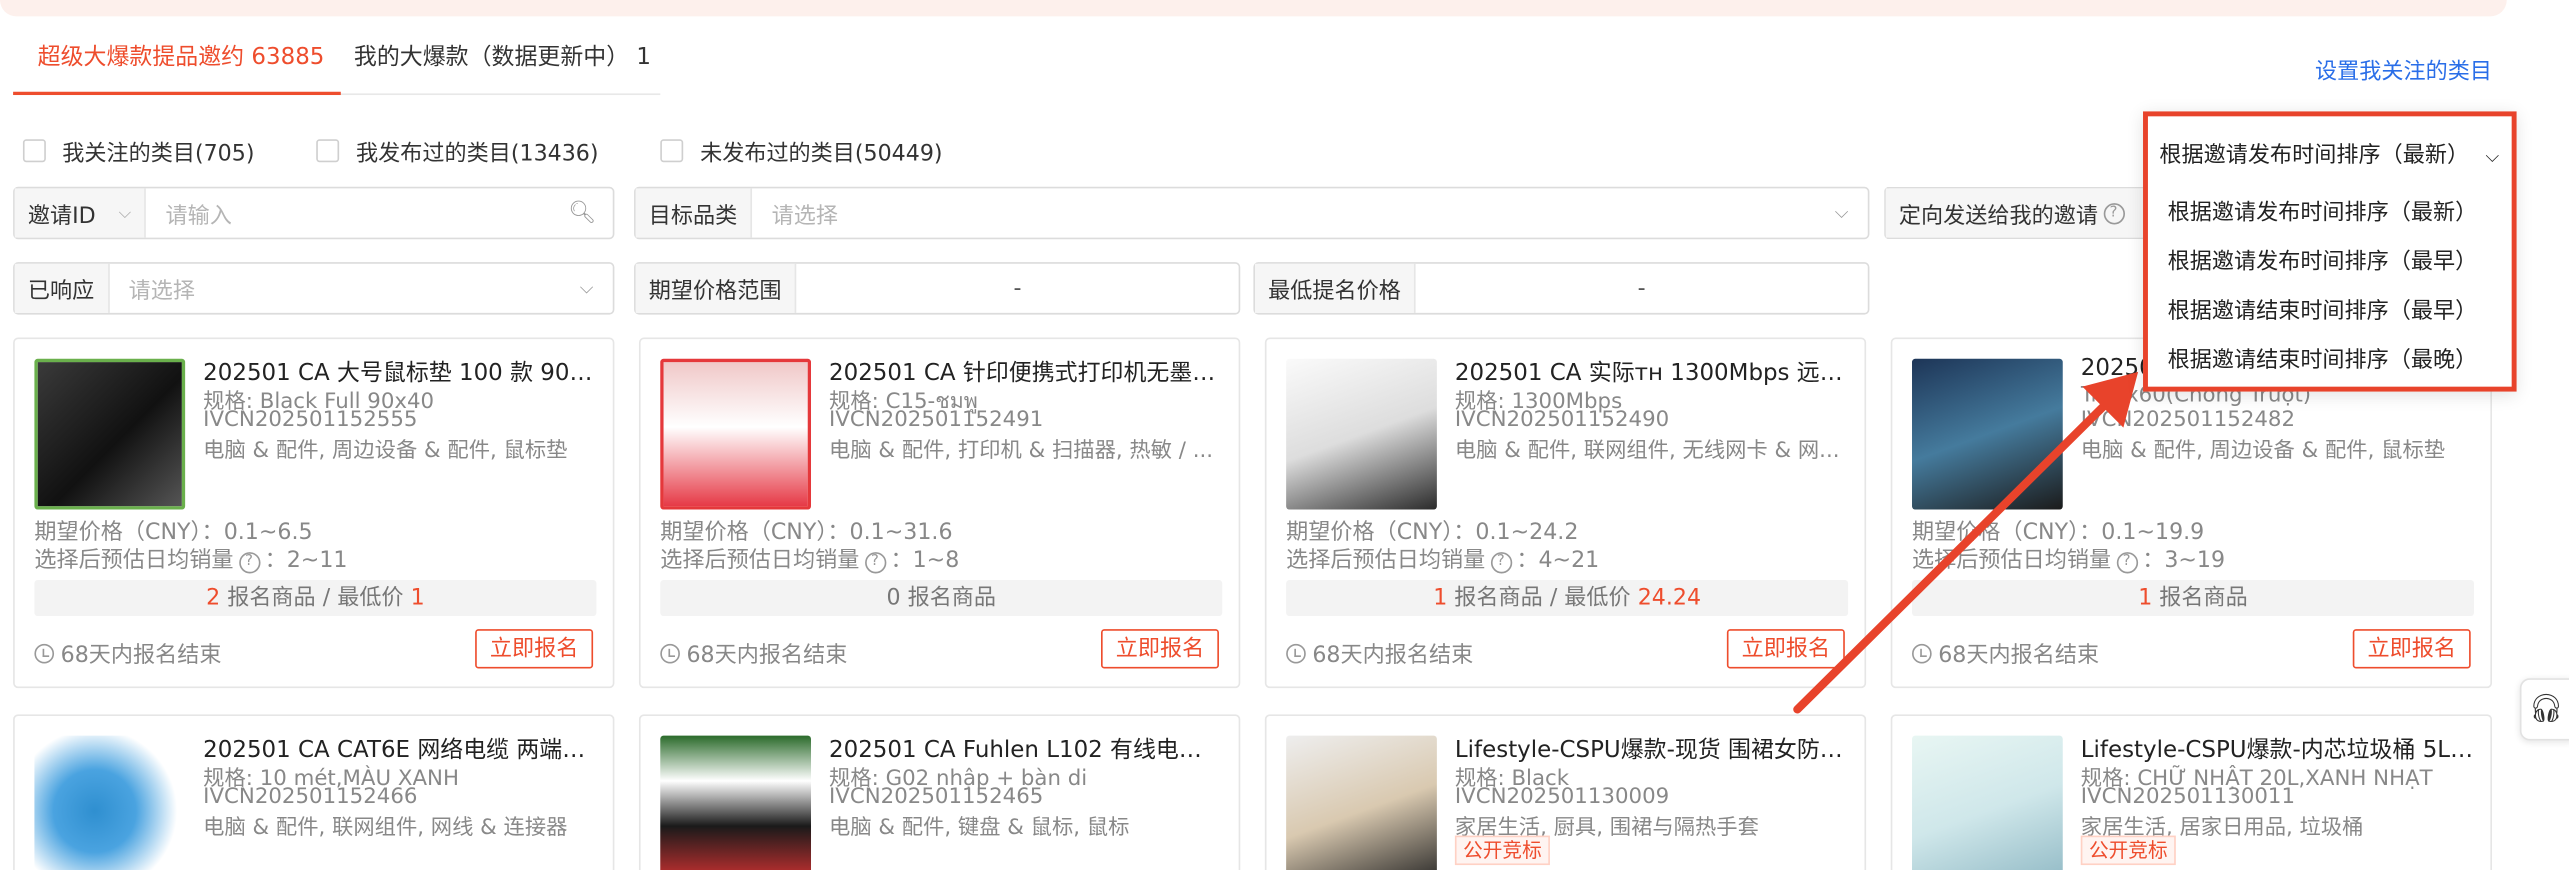 This screenshot has width=2569, height=870. Describe the element at coordinates (2128, 850) in the screenshot. I see `public-bidding-badge: 公开竞标` at that location.